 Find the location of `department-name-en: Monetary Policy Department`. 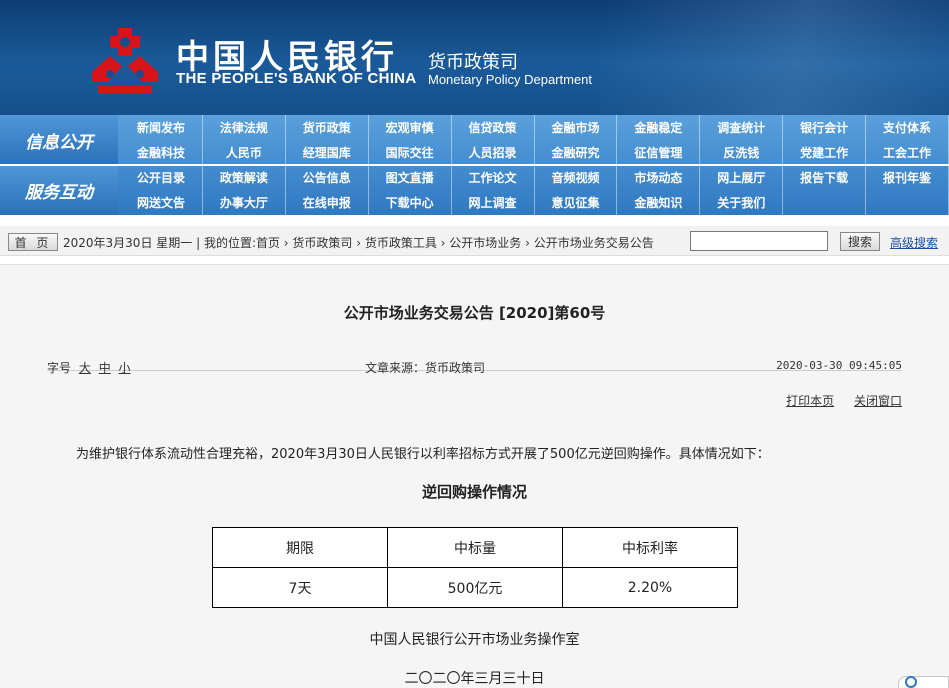

department-name-en: Monetary Policy Department is located at coordinates (510, 79).